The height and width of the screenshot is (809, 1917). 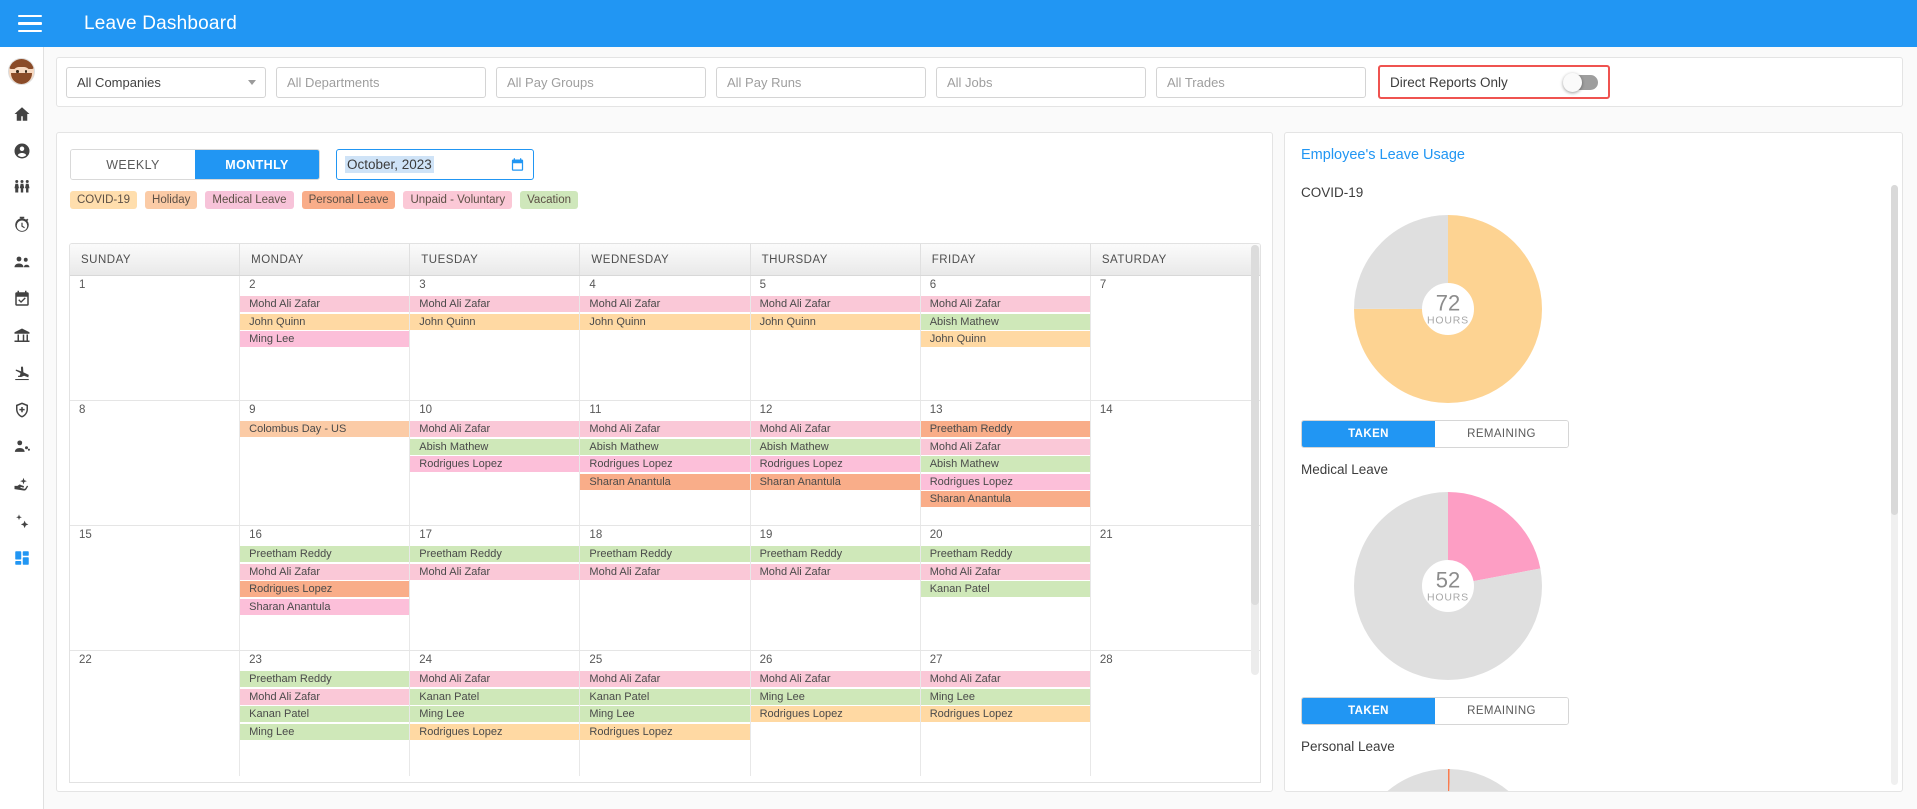 What do you see at coordinates (22, 557) in the screenshot?
I see `dashboard-grid-icon` at bounding box center [22, 557].